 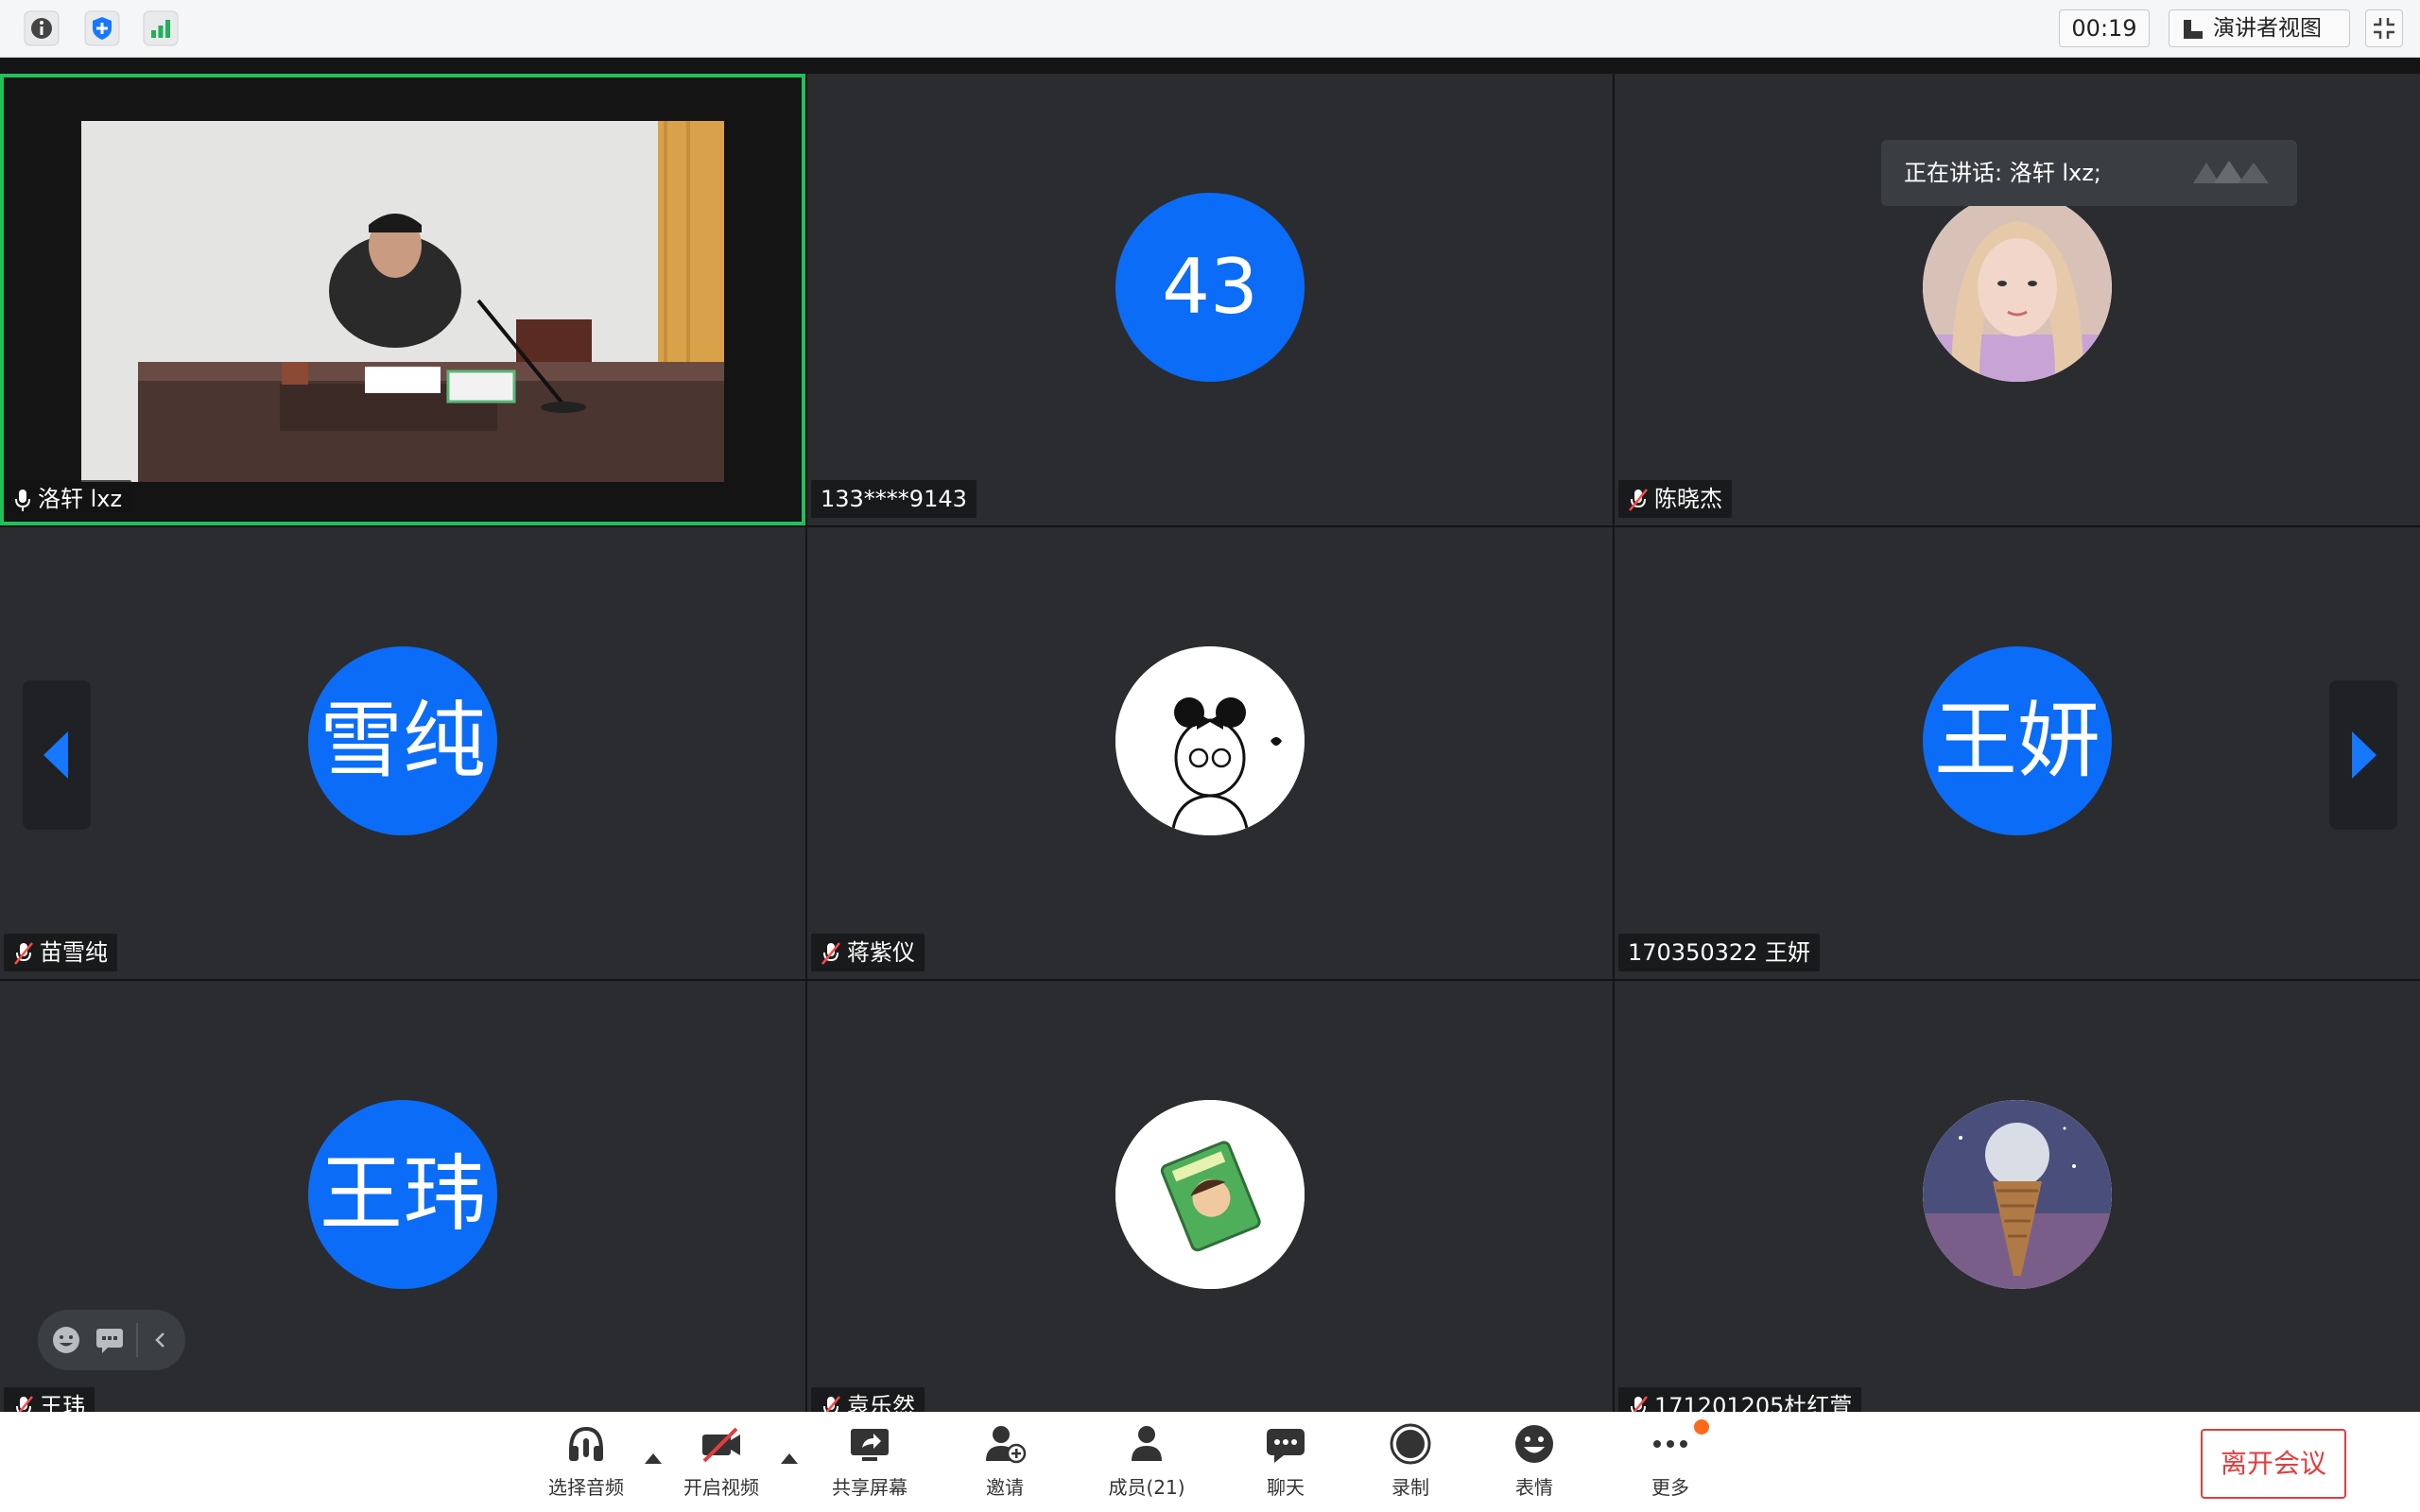 What do you see at coordinates (586, 1487) in the screenshot?
I see `select-audio-label: 选择音频` at bounding box center [586, 1487].